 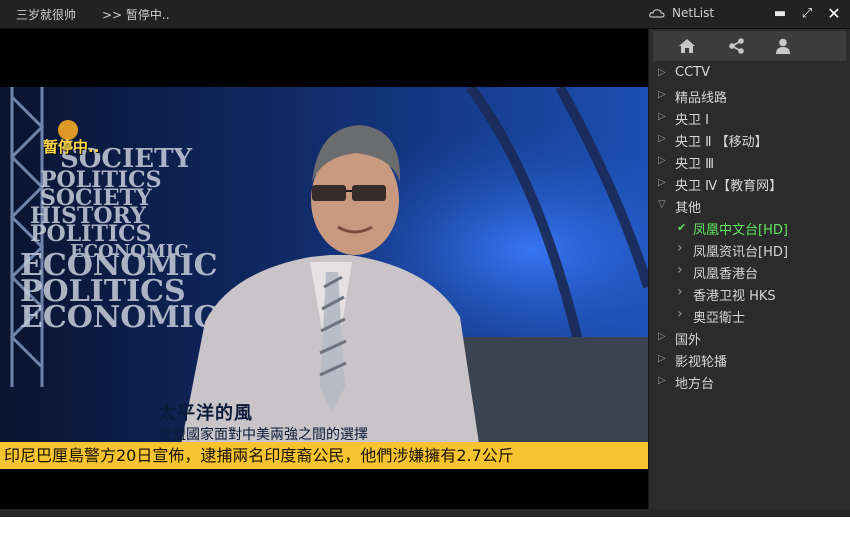 What do you see at coordinates (425, 14) in the screenshot?
I see `title-bar: 三岁就很帅 >> 暂停中.. NetList ▬ ⤢ ✕` at bounding box center [425, 14].